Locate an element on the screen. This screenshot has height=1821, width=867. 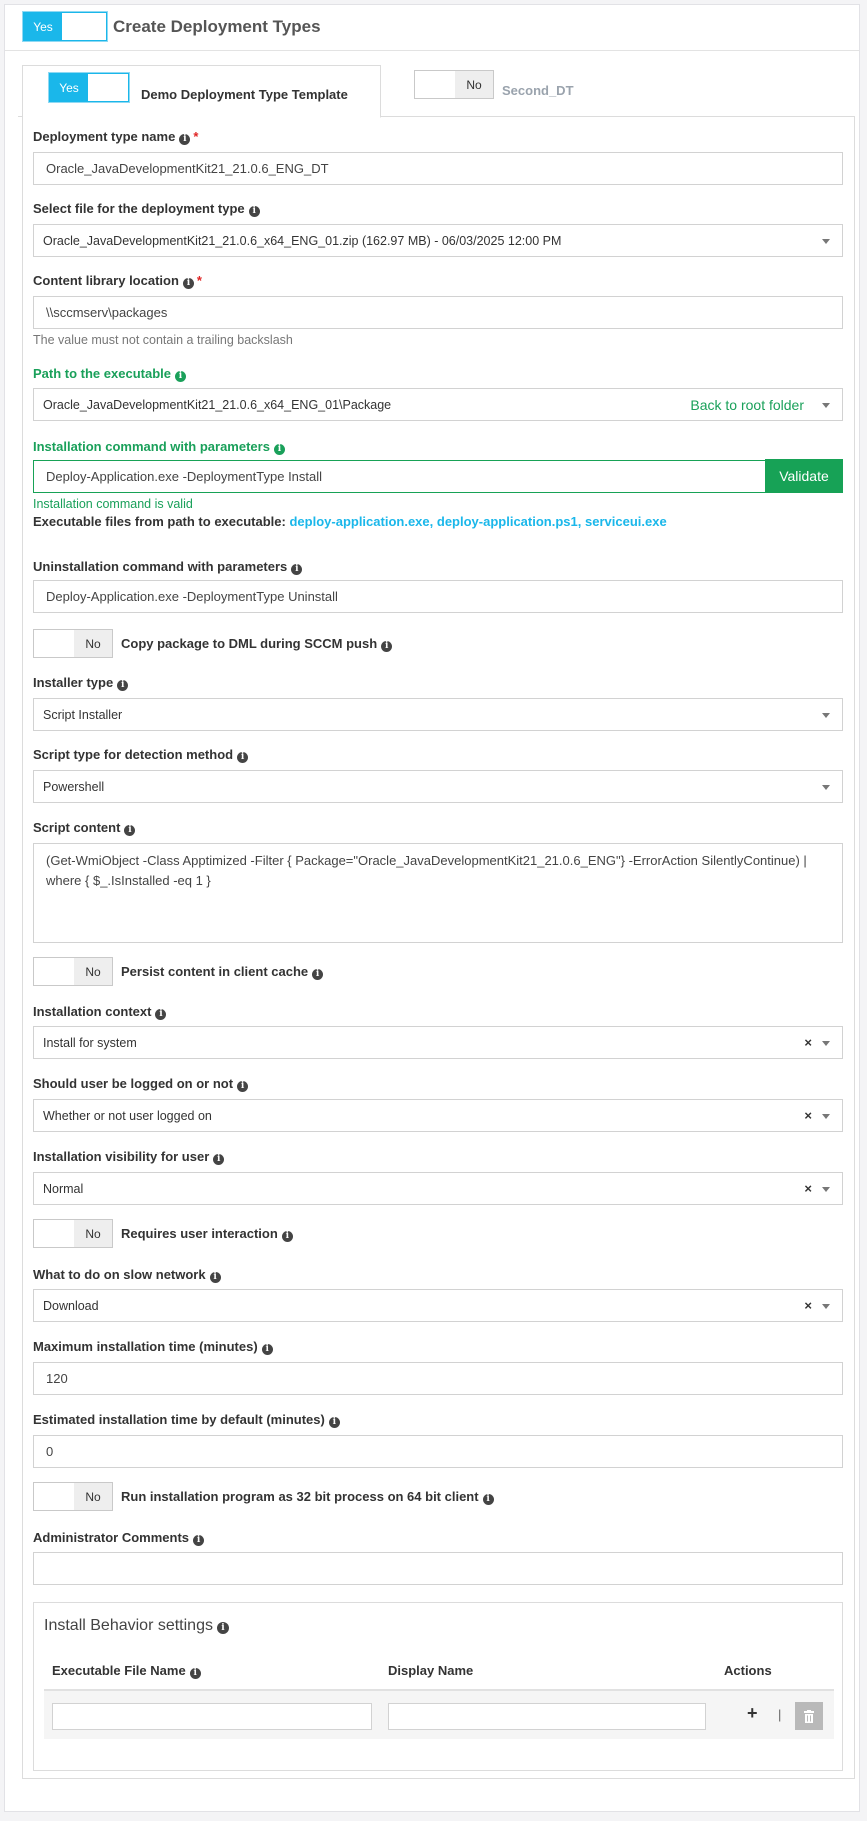
validate-button: Validate is located at coordinates (804, 476).